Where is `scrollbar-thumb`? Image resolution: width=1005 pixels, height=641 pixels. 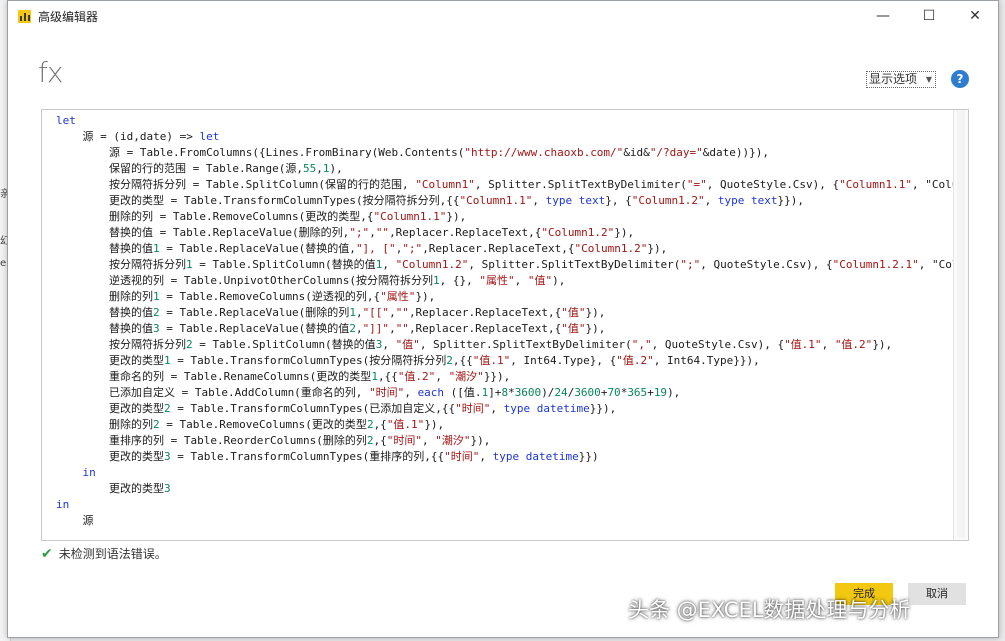
scrollbar-thumb is located at coordinates (961, 324).